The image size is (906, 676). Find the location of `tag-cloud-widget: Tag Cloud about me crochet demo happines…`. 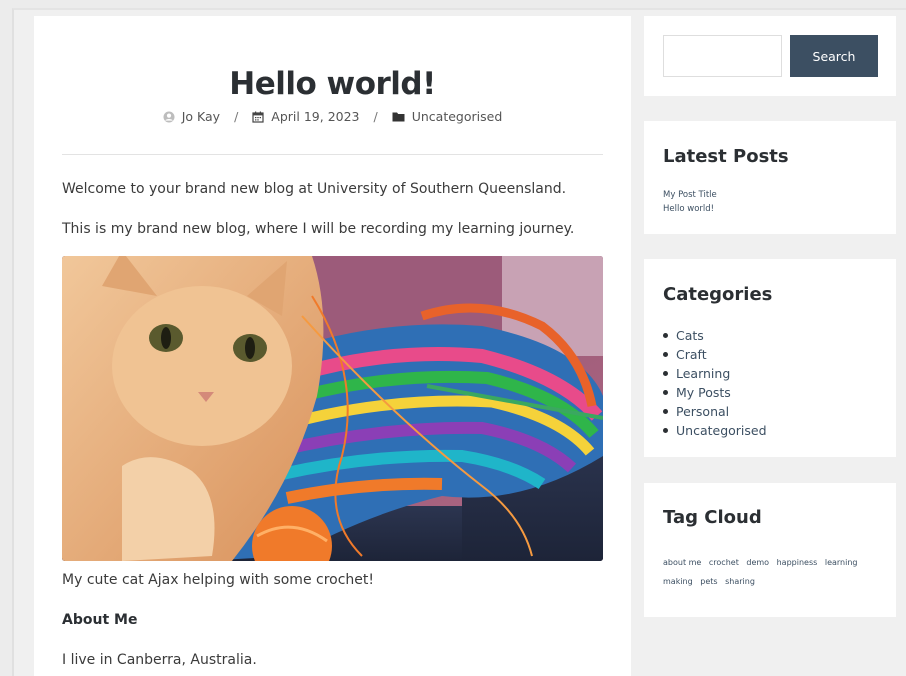

tag-cloud-widget: Tag Cloud about me crochet demo happines… is located at coordinates (770, 550).